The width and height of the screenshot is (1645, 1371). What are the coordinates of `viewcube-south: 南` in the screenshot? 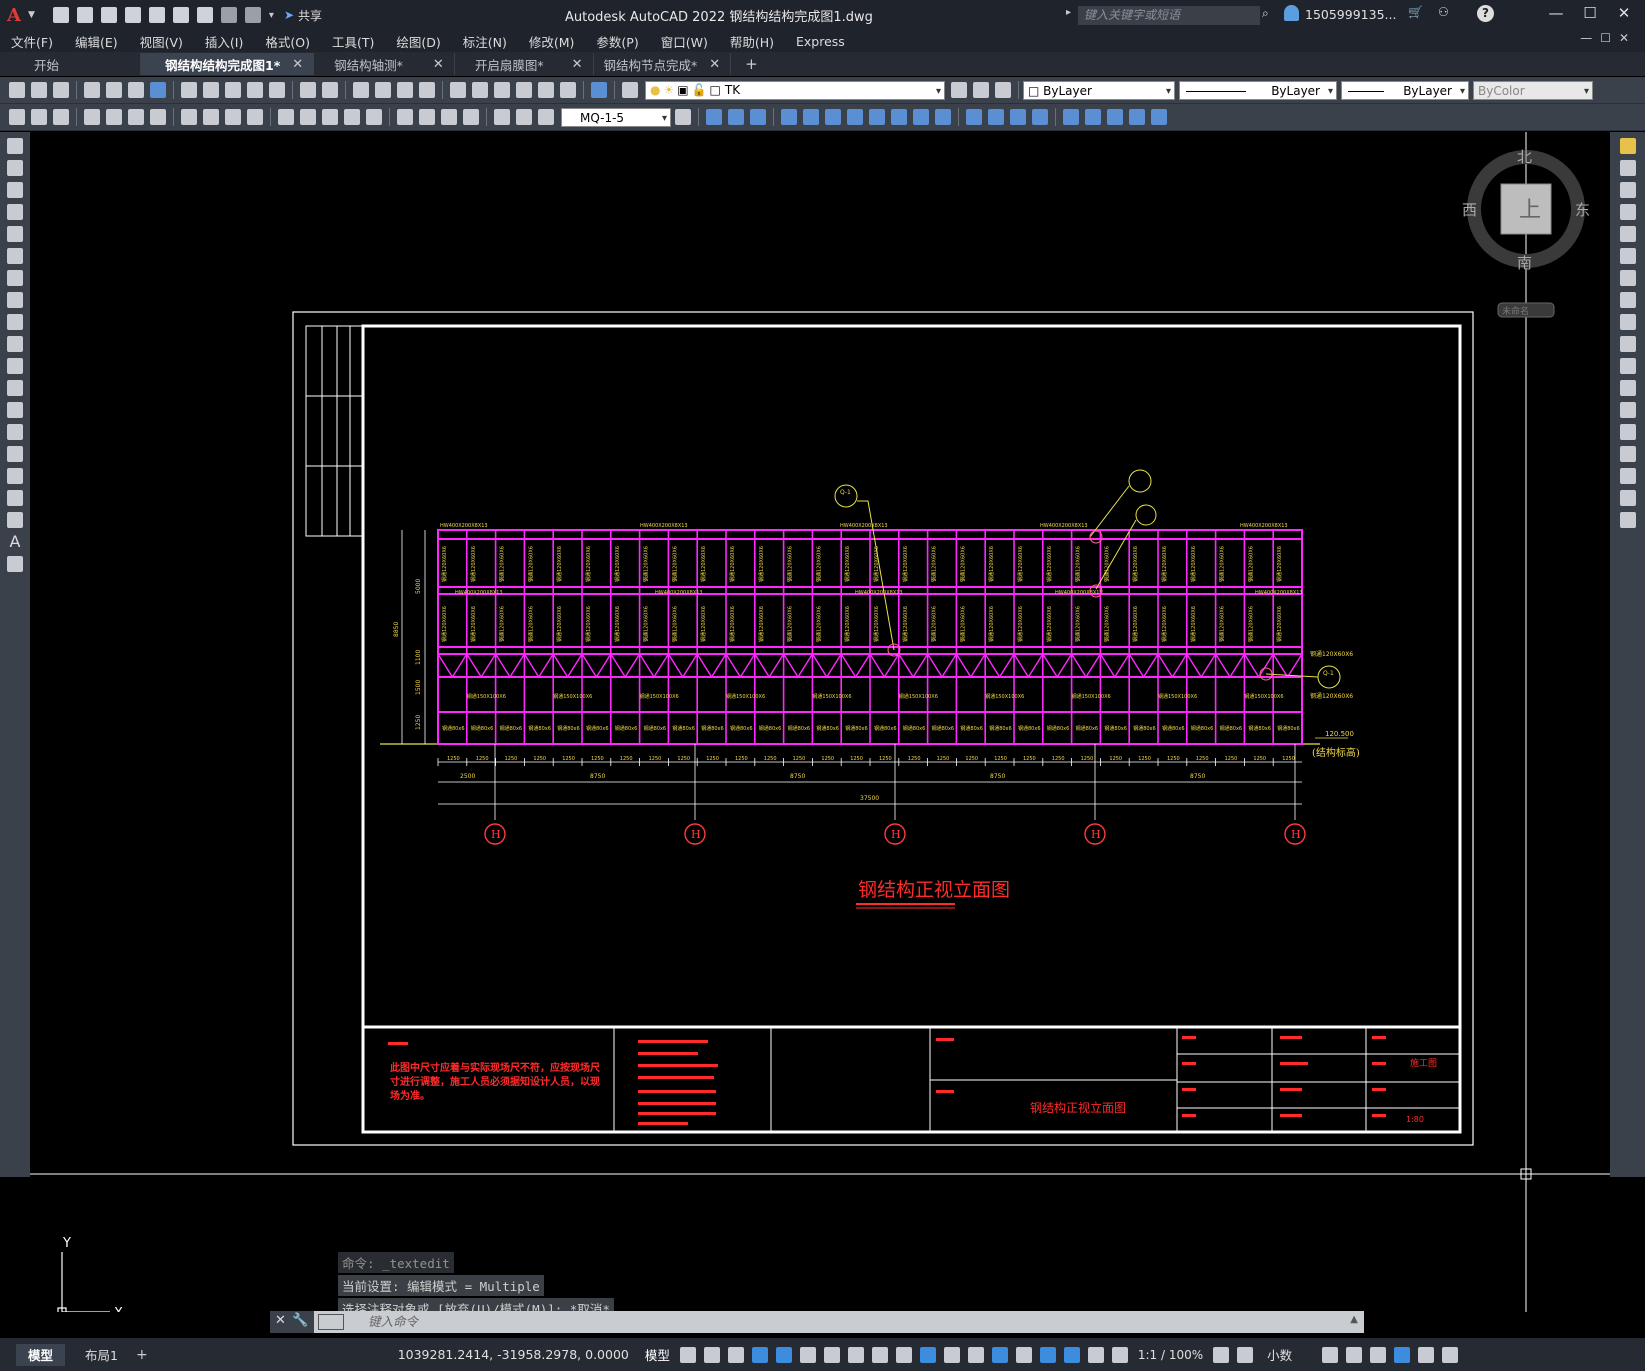 It's located at (1524, 263).